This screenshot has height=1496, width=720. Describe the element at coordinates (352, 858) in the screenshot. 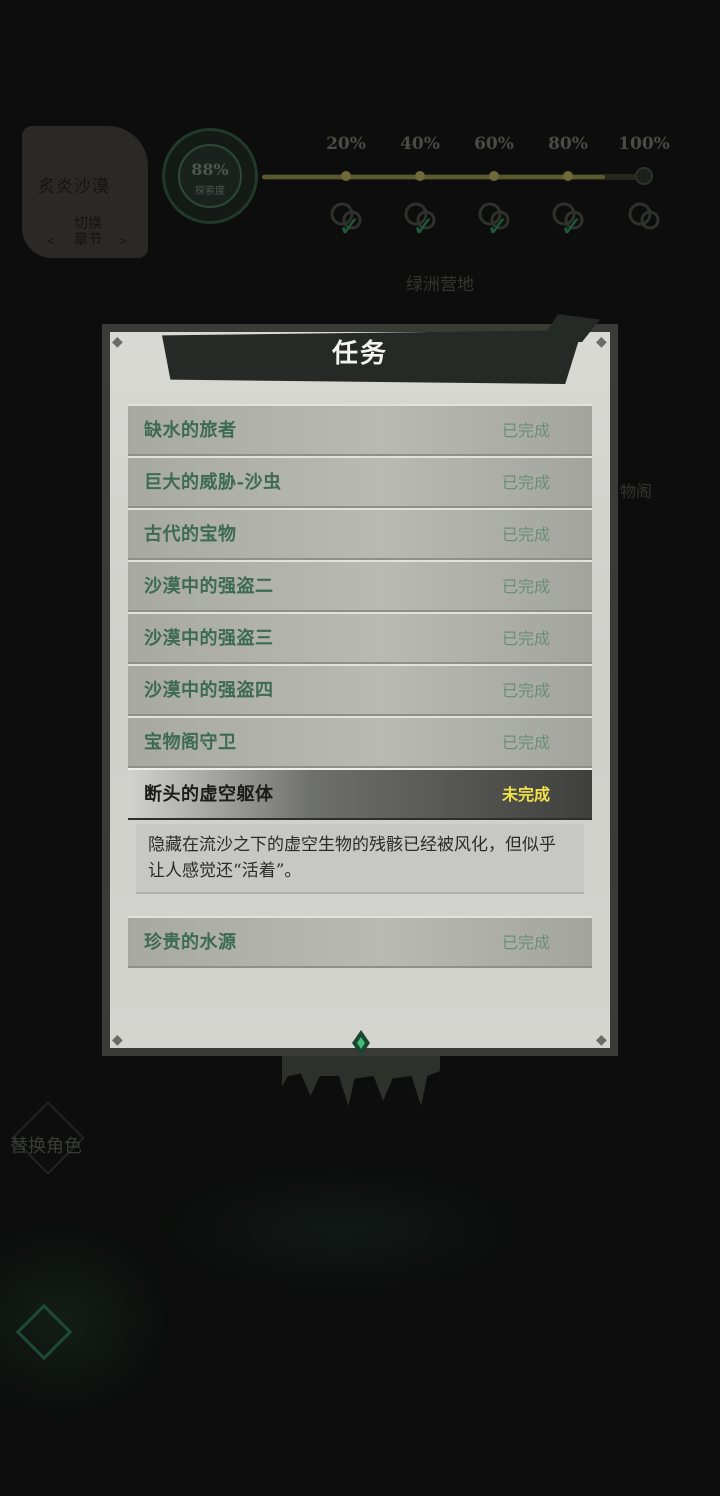

I see `quest-description: 隐藏在流沙之下的虚空生物的残骸已经被风化，但似乎让人感觉还“活着”。` at that location.